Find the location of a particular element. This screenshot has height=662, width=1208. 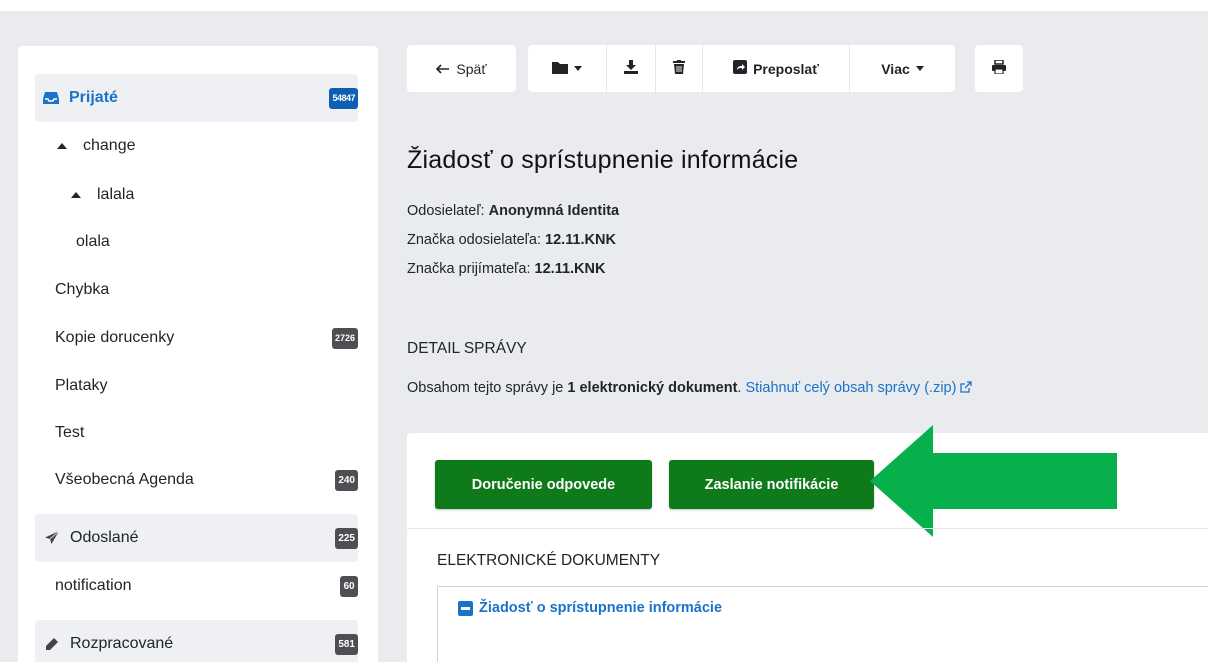

sidebar-item-test: Test is located at coordinates (196, 433).